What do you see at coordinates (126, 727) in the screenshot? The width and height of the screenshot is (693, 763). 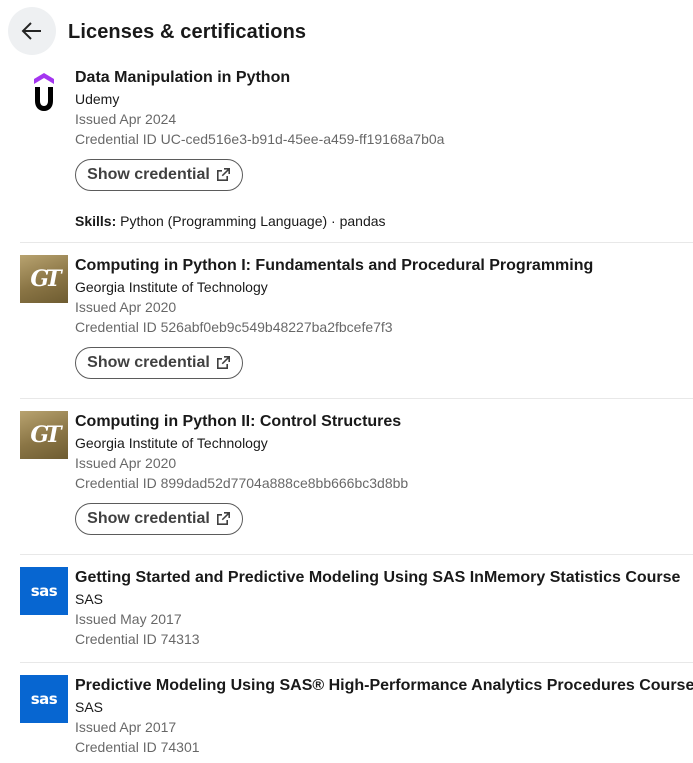 I see `issue-date: Issued Apr 2017` at bounding box center [126, 727].